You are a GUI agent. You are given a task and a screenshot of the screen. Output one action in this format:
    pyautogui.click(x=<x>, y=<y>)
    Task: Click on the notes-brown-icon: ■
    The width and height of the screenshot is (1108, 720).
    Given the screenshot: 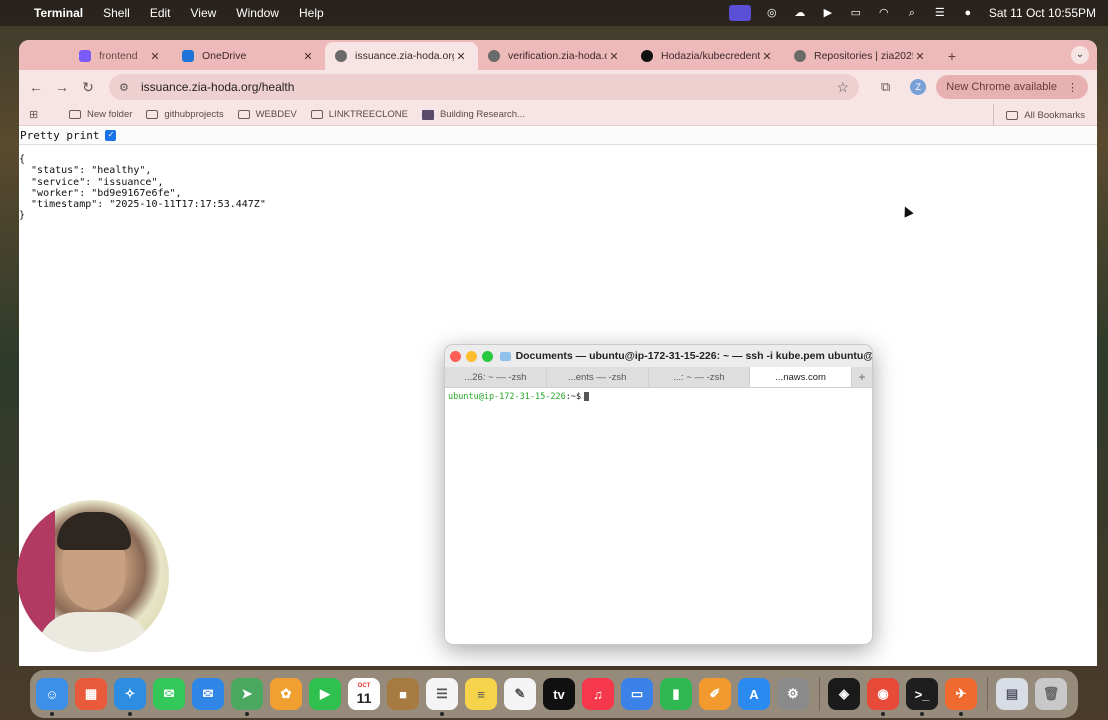 What is the action you would take?
    pyautogui.click(x=403, y=694)
    